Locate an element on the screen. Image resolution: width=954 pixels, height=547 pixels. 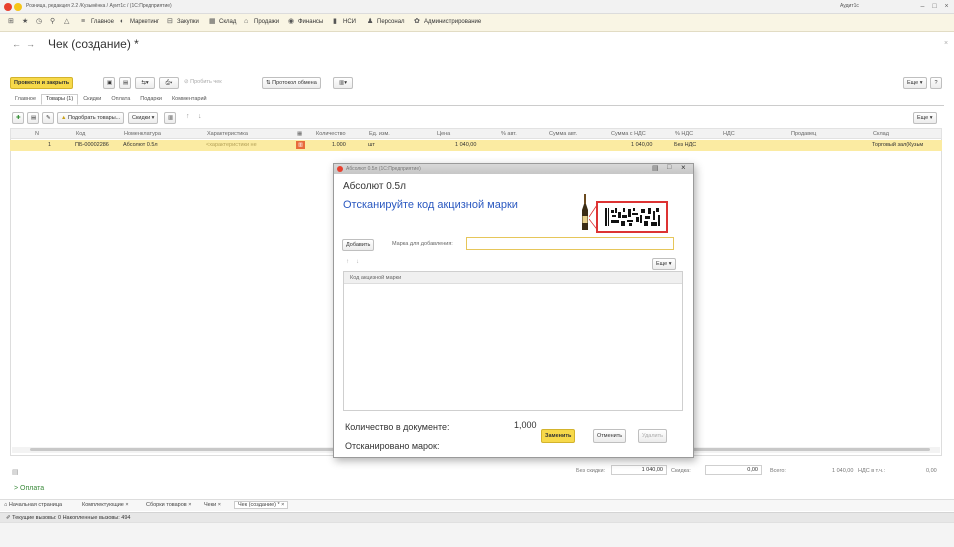
add-mark-button: Добавить is located at coordinates (358, 245).